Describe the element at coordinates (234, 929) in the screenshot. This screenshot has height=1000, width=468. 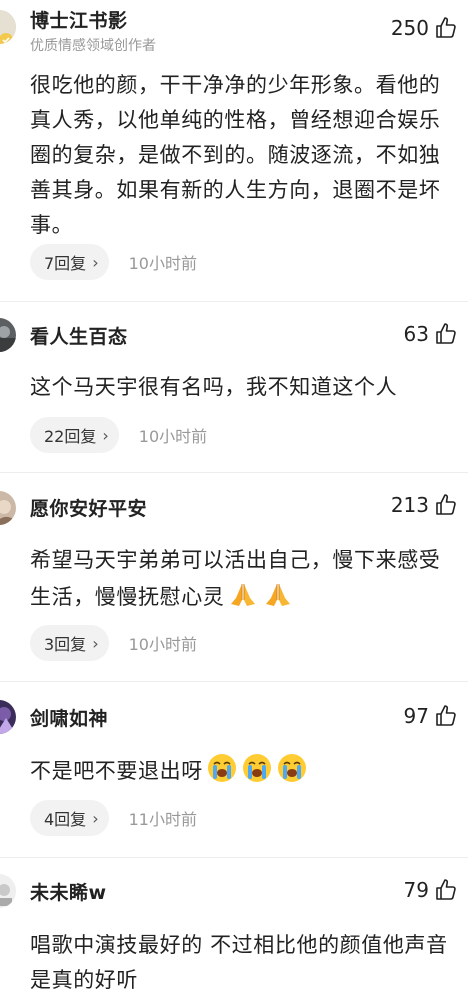
I see `comment-item: 未未睎w 79 唱歌中演技最好的 不过相比他的颜值他声音是真的好听` at that location.